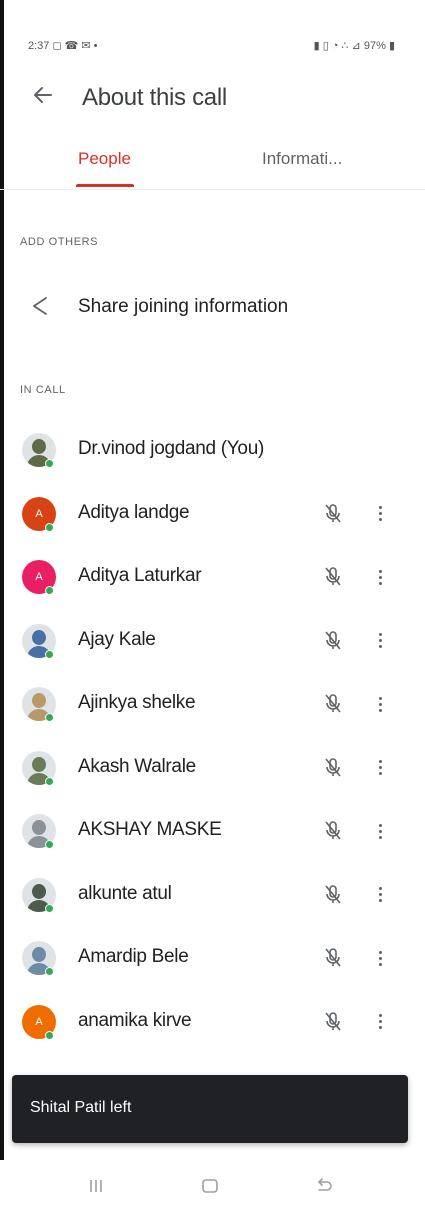 This screenshot has height=1213, width=425. Describe the element at coordinates (63, 45) in the screenshot. I see `status-left: 2:37 ◻ ☎ ✉ •` at that location.